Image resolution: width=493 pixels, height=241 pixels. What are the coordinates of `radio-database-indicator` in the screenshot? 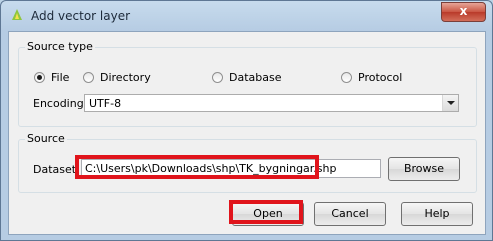 It's located at (217, 77).